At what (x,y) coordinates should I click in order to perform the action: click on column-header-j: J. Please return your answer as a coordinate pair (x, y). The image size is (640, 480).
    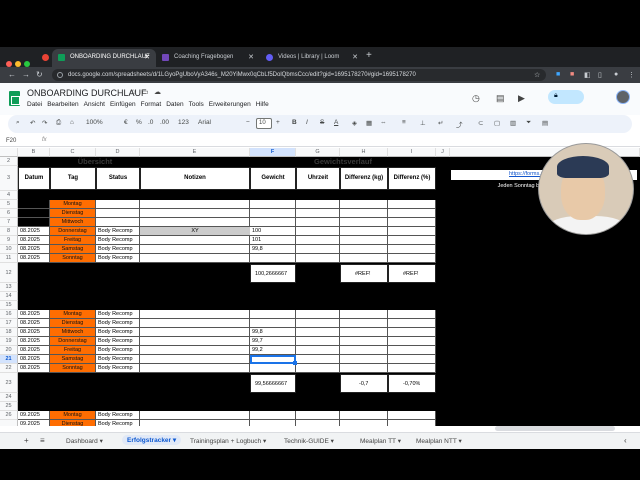
    Looking at the image, I should click on (443, 152).